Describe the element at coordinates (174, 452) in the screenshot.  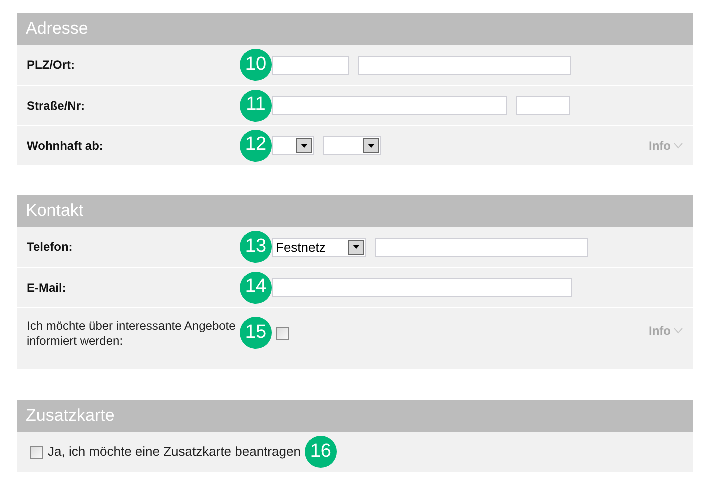
I see `checkbox-label: Ja, ich möchte eine Zusatzkarte beantragen` at that location.